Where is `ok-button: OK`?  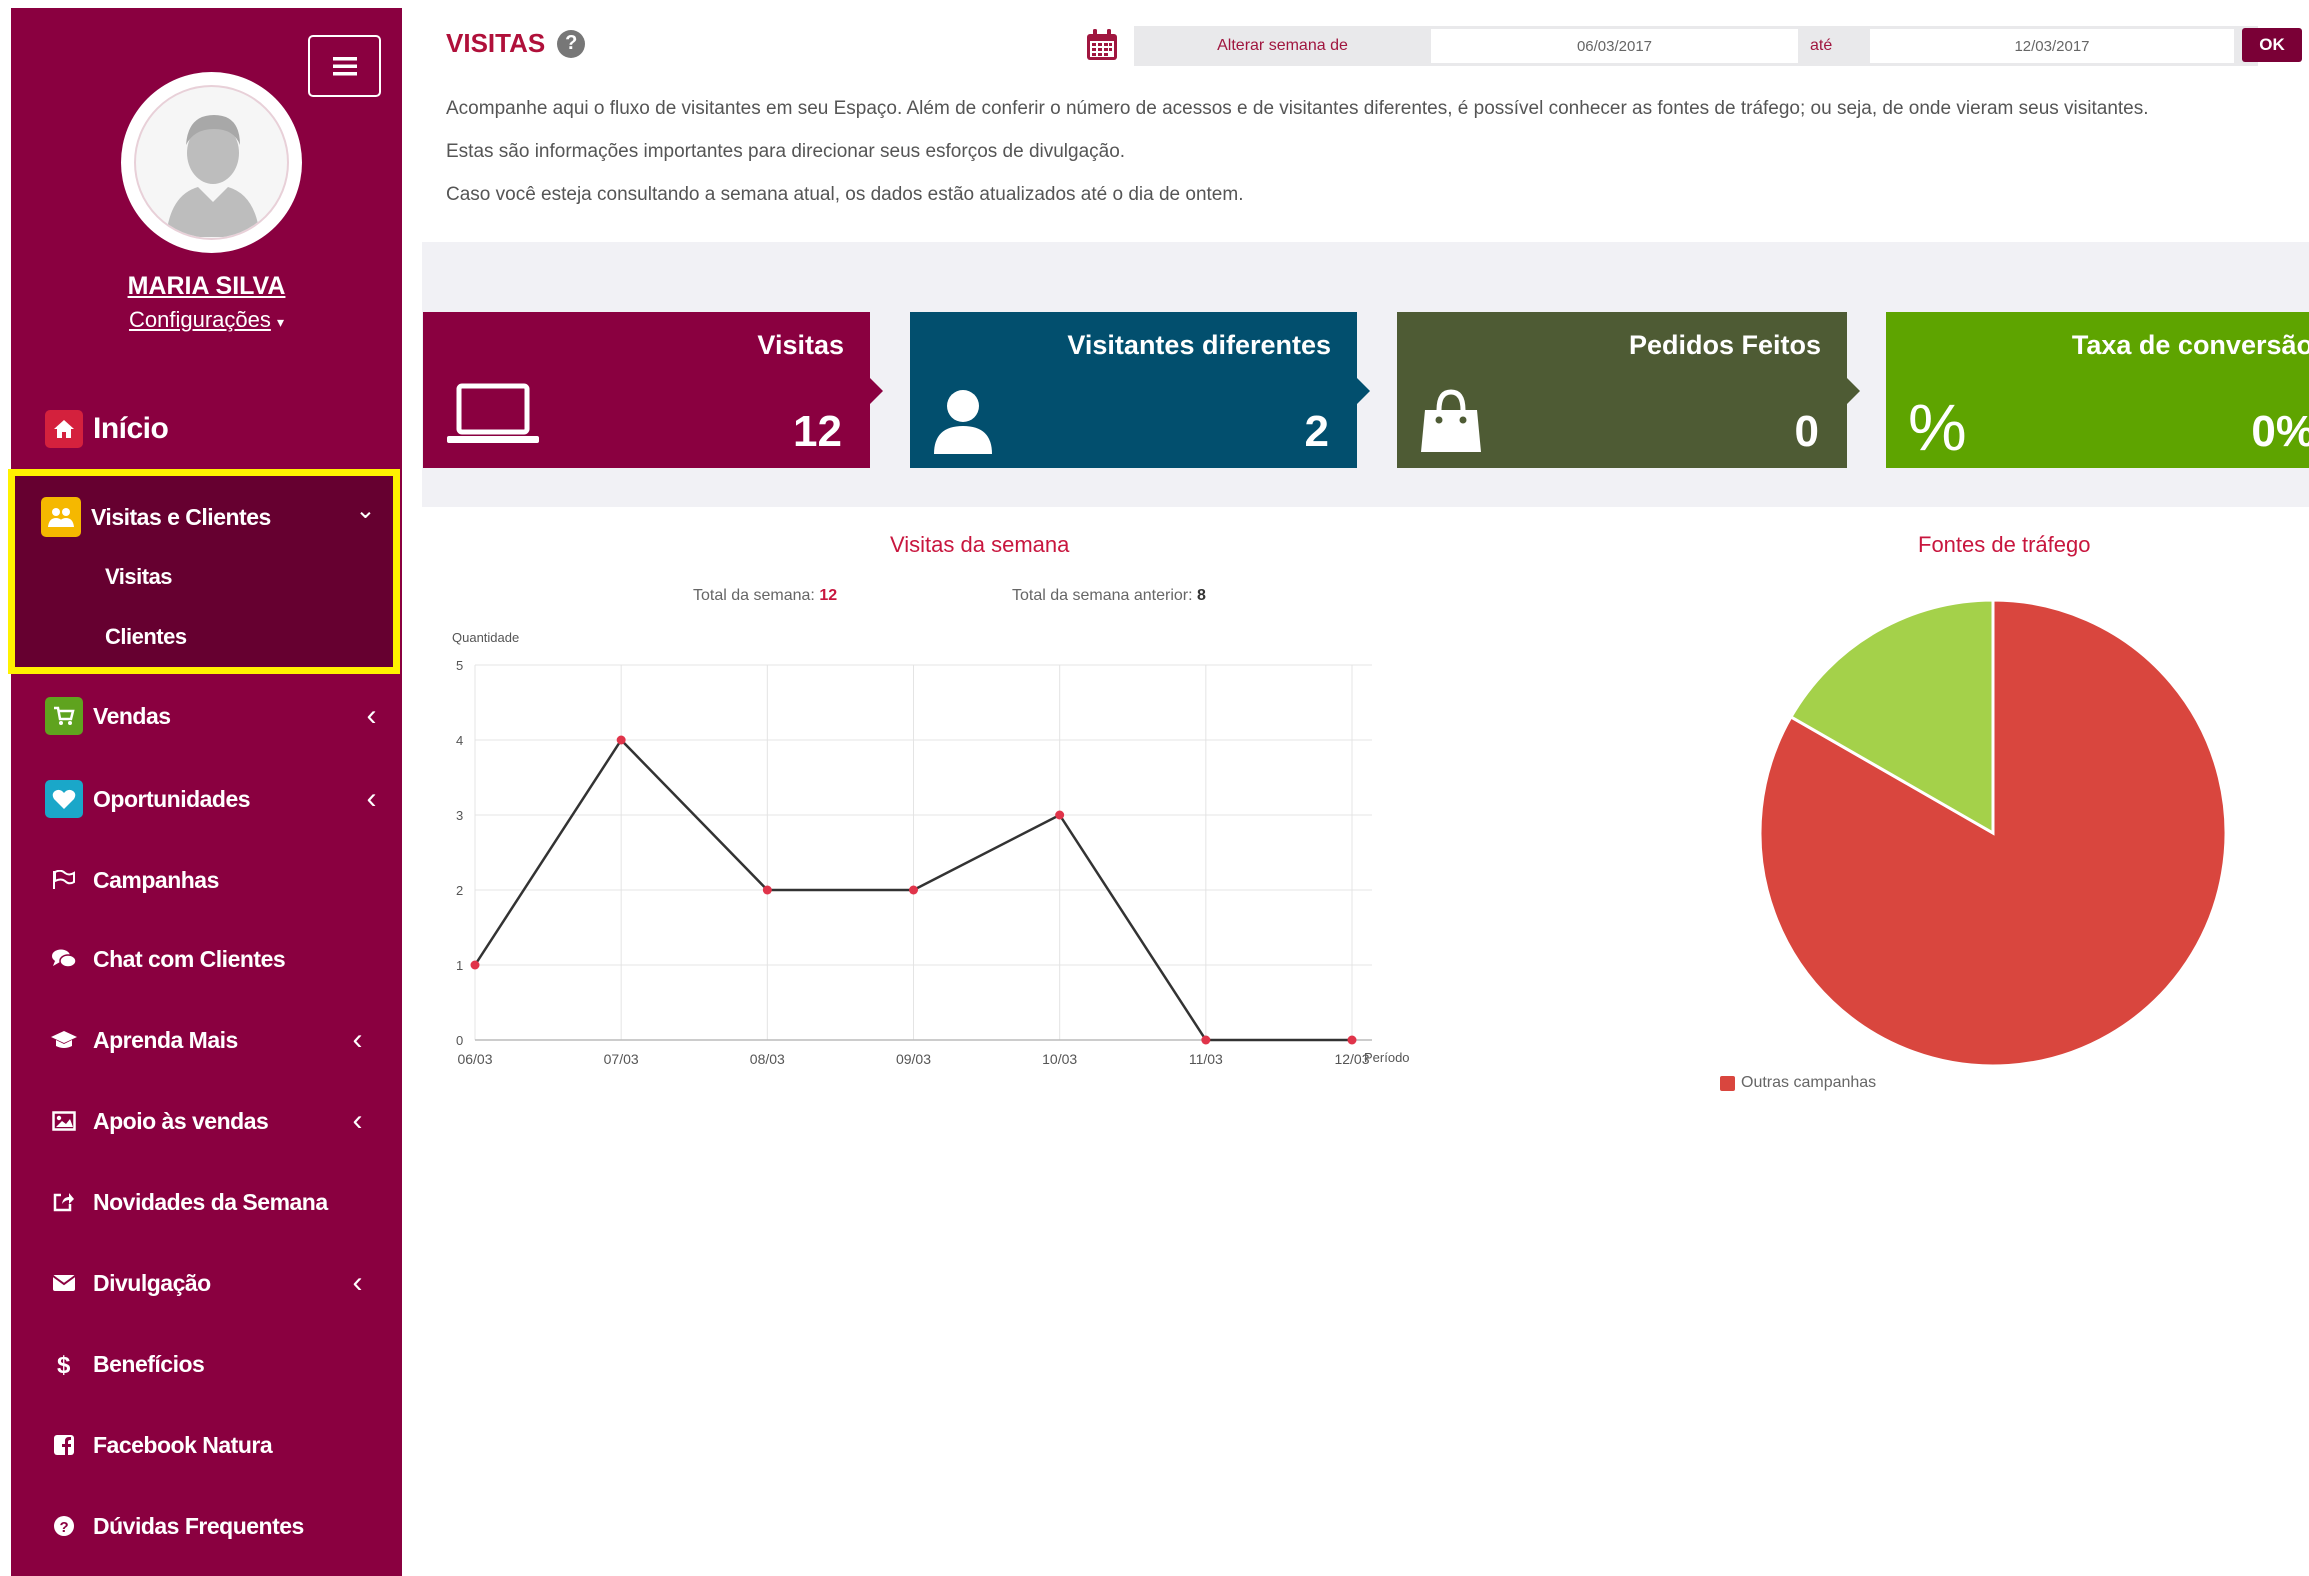
ok-button: OK is located at coordinates (2272, 45).